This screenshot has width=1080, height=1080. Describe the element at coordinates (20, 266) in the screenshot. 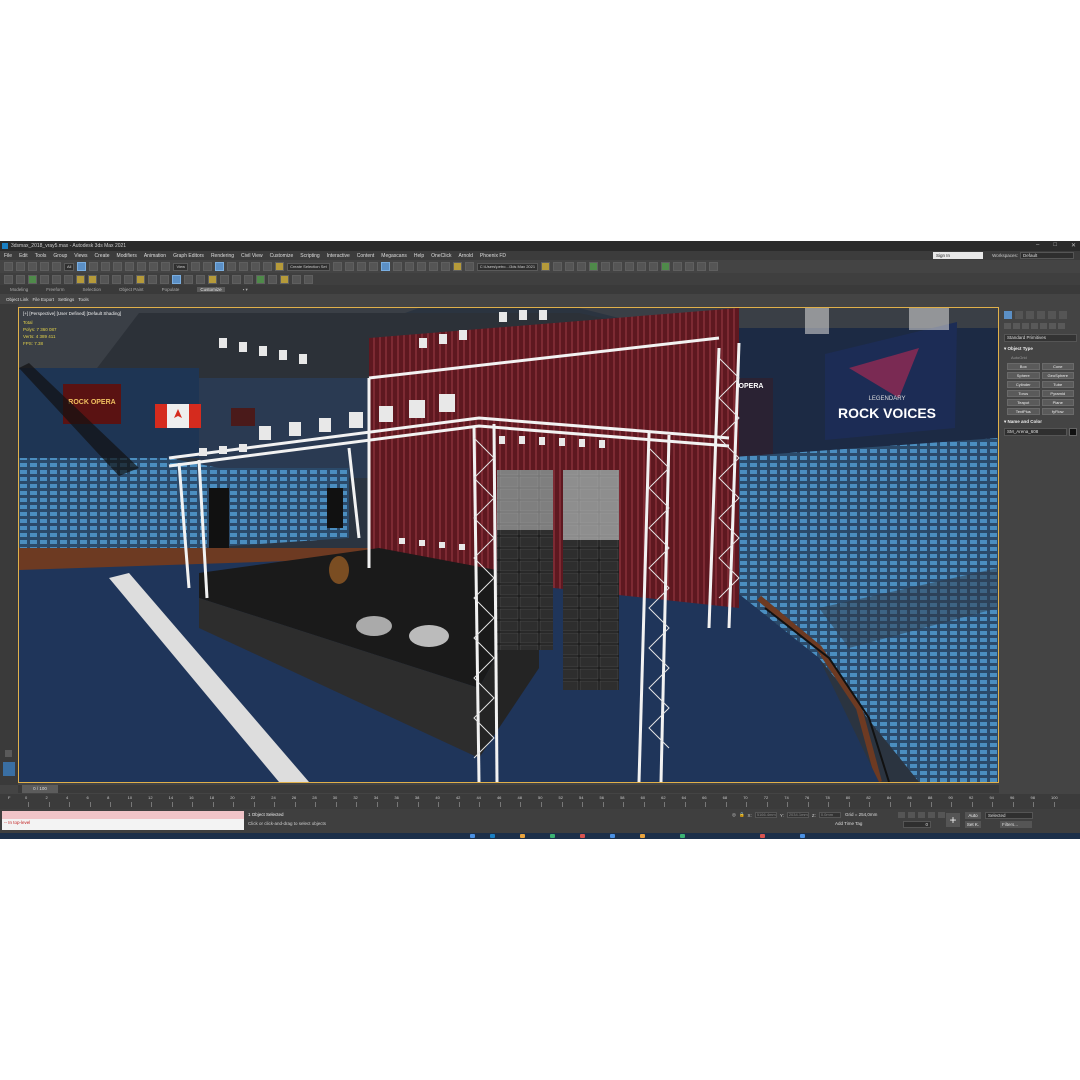

I see `redo-icon` at that location.